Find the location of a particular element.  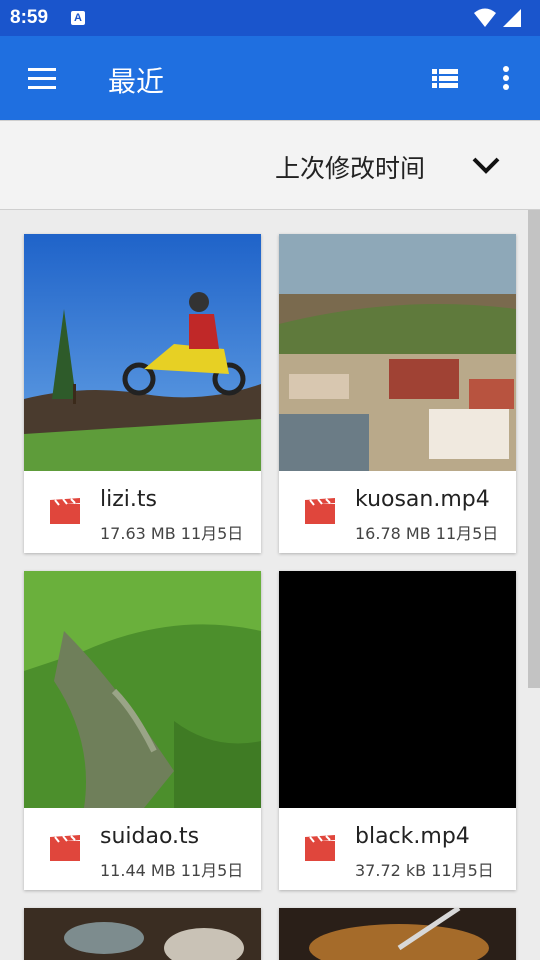

status-bar: 8:59 A is located at coordinates (270, 18).